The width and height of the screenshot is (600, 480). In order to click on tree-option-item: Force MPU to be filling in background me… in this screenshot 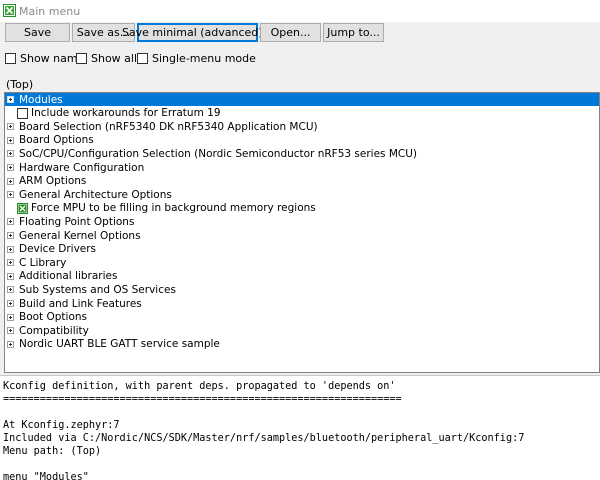, I will do `click(302, 208)`.